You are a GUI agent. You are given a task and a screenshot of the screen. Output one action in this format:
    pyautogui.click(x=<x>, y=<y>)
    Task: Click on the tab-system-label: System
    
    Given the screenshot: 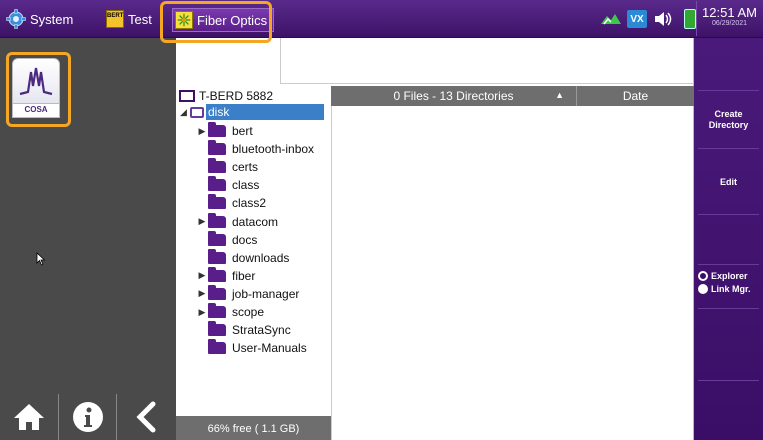 What is the action you would take?
    pyautogui.click(x=52, y=19)
    